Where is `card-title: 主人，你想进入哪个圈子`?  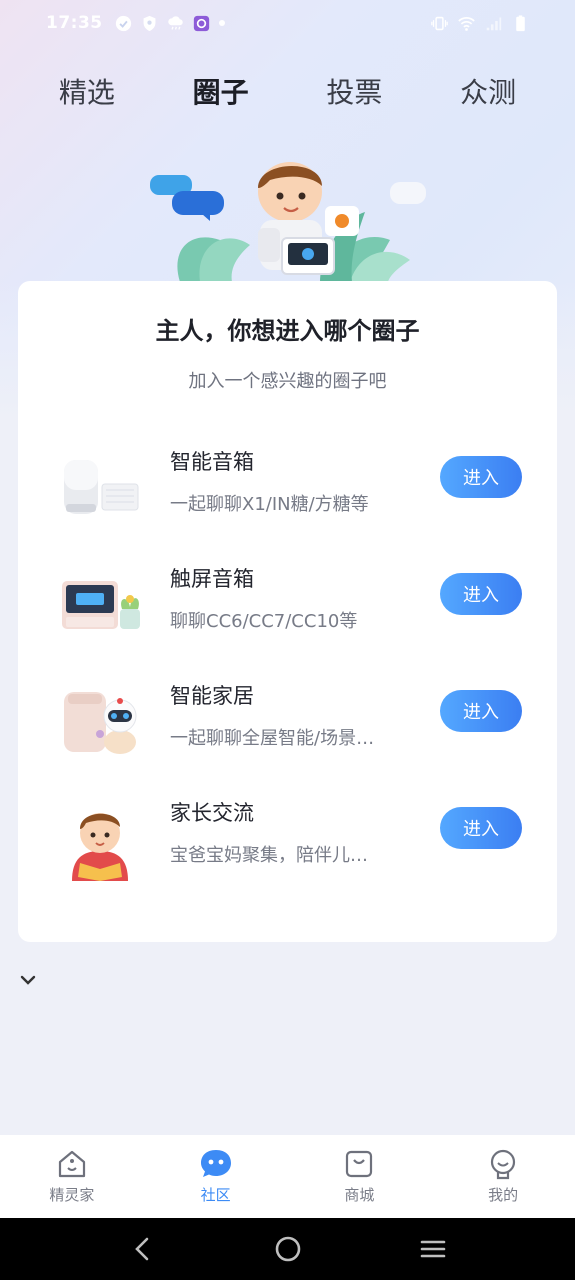 card-title: 主人，你想进入哪个圈子 is located at coordinates (287, 331).